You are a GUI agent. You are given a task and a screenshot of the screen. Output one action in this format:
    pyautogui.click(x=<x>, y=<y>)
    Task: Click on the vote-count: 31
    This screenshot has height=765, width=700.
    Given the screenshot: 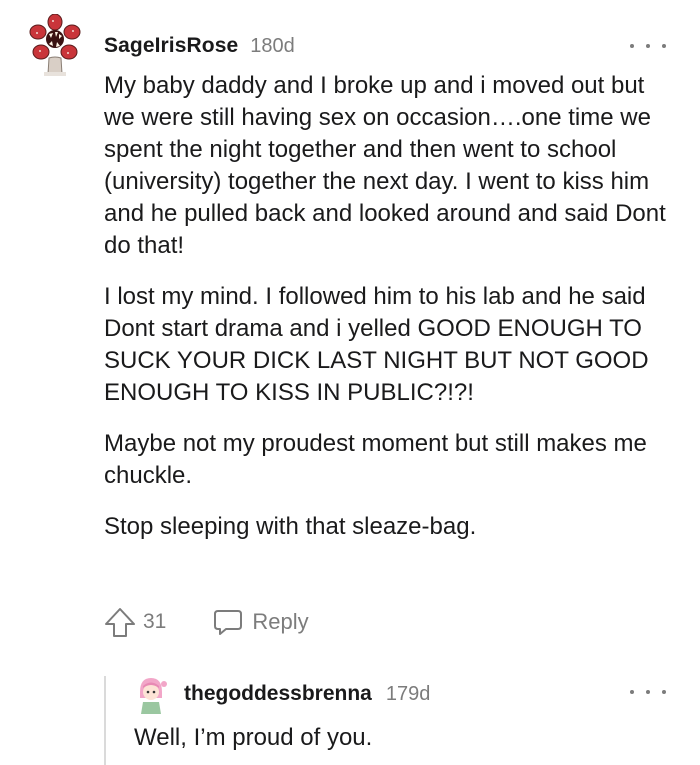 What is the action you would take?
    pyautogui.click(x=155, y=621)
    